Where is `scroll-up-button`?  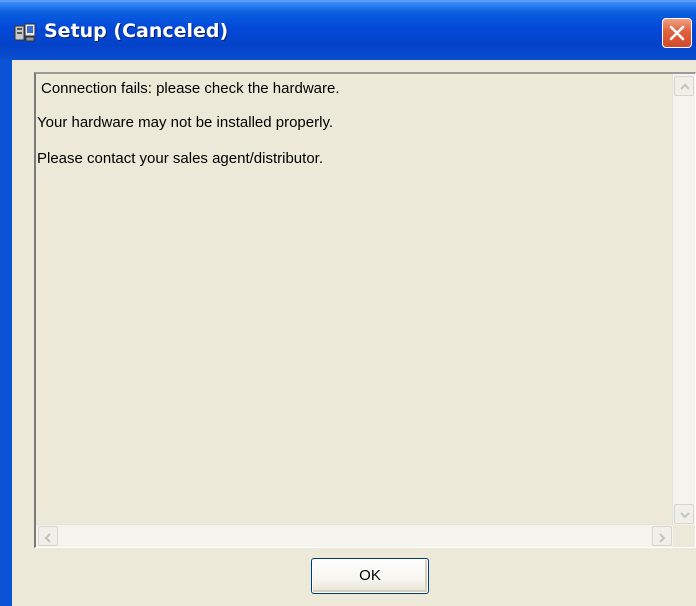
scroll-up-button is located at coordinates (684, 86).